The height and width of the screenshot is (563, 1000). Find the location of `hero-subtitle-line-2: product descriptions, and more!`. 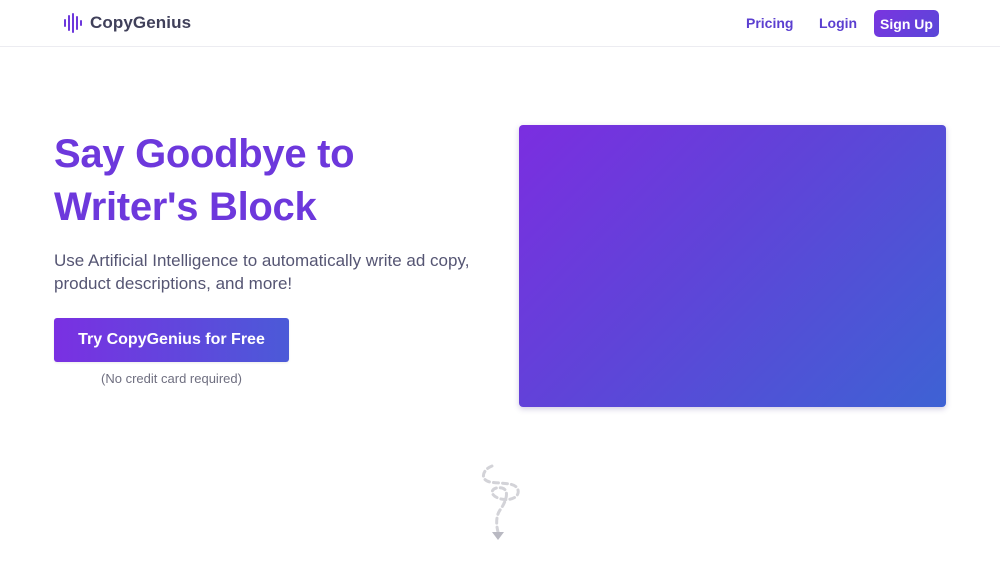

hero-subtitle-line-2: product descriptions, and more! is located at coordinates (173, 283).